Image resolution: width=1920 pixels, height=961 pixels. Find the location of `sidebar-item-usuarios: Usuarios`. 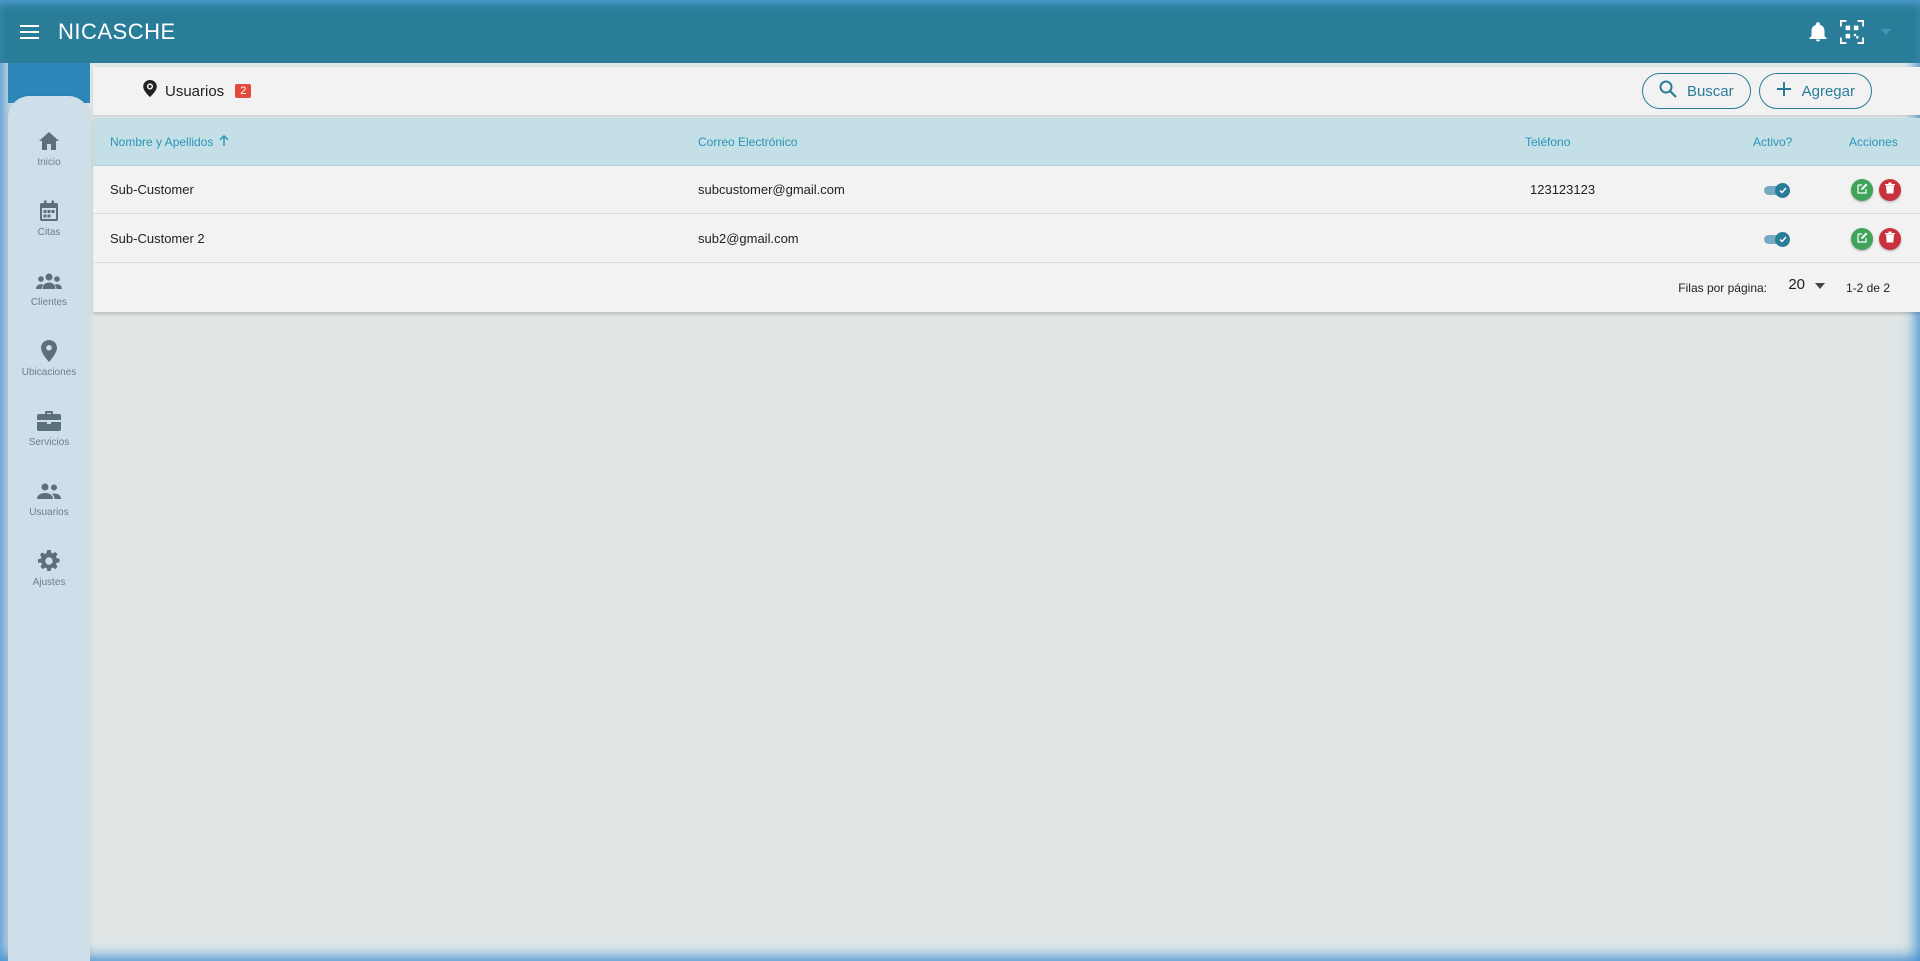

sidebar-item-usuarios: Usuarios is located at coordinates (49, 508).